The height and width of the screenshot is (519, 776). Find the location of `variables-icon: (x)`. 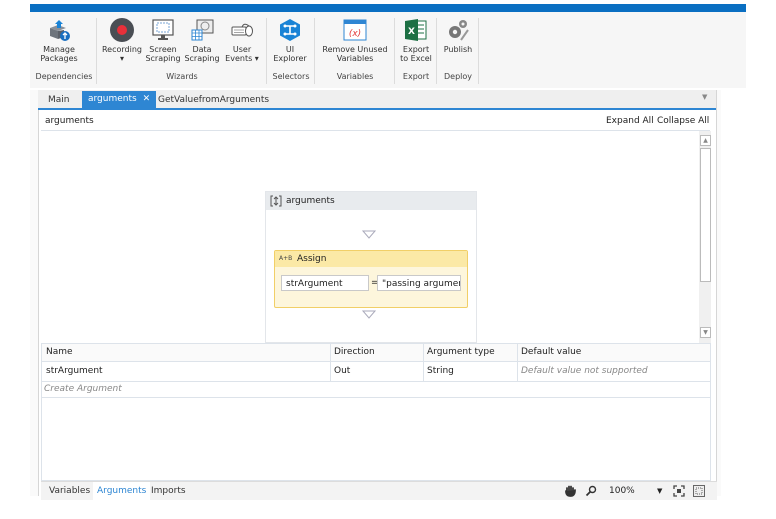

variables-icon: (x) is located at coordinates (355, 30).